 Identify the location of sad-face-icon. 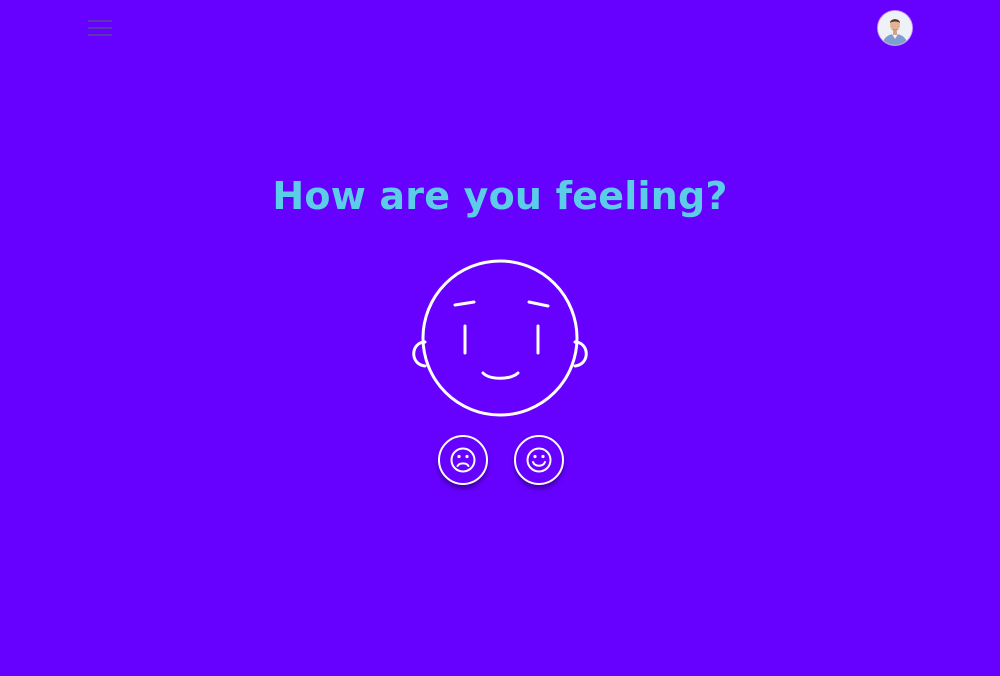
(463, 460).